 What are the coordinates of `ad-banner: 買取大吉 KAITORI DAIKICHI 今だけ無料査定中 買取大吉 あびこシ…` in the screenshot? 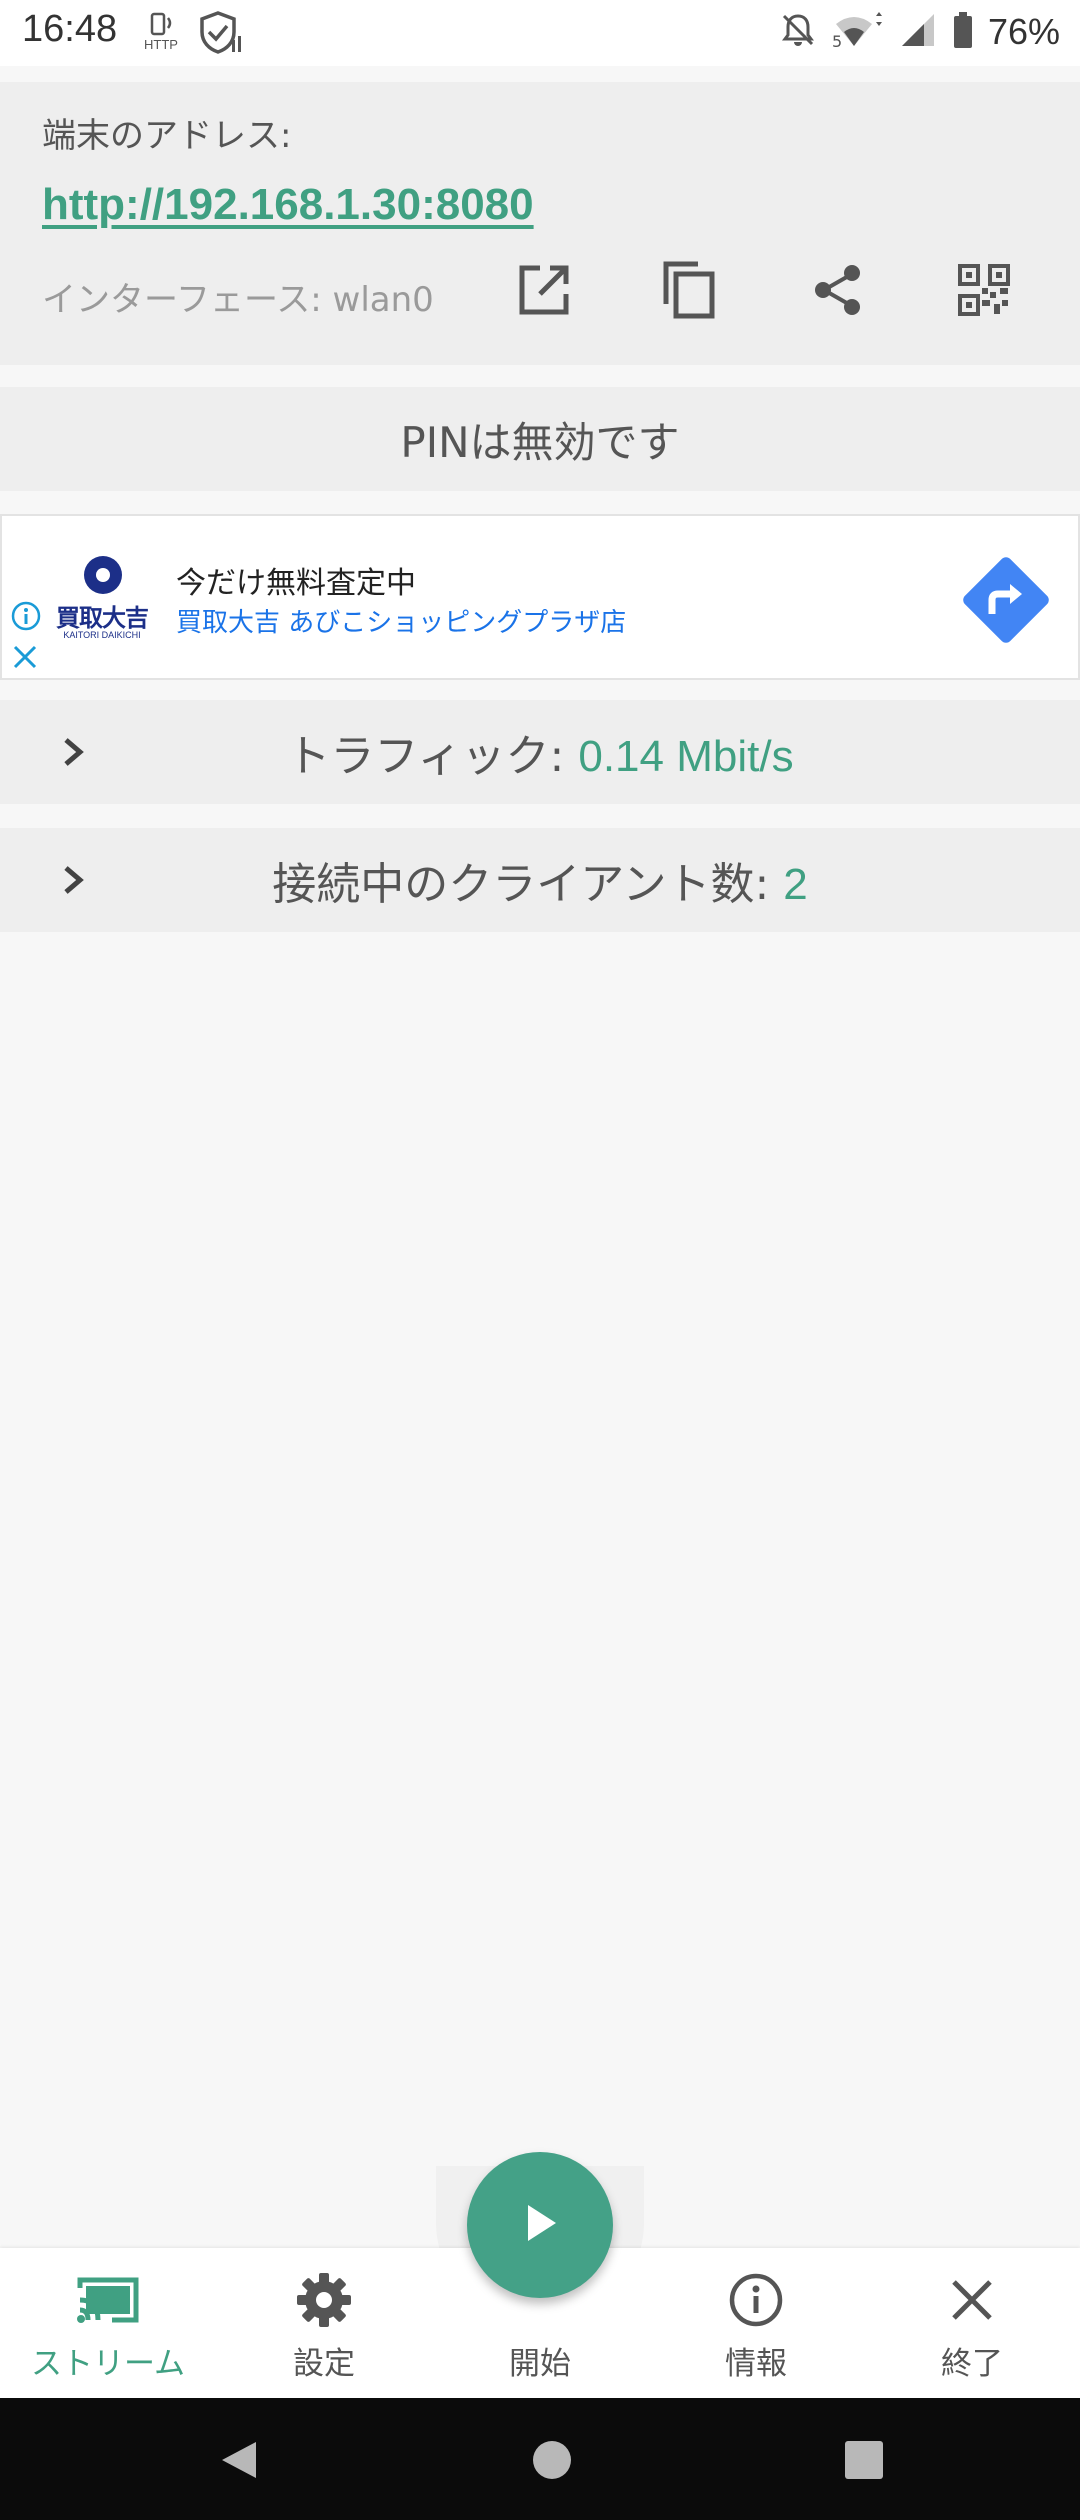 It's located at (540, 597).